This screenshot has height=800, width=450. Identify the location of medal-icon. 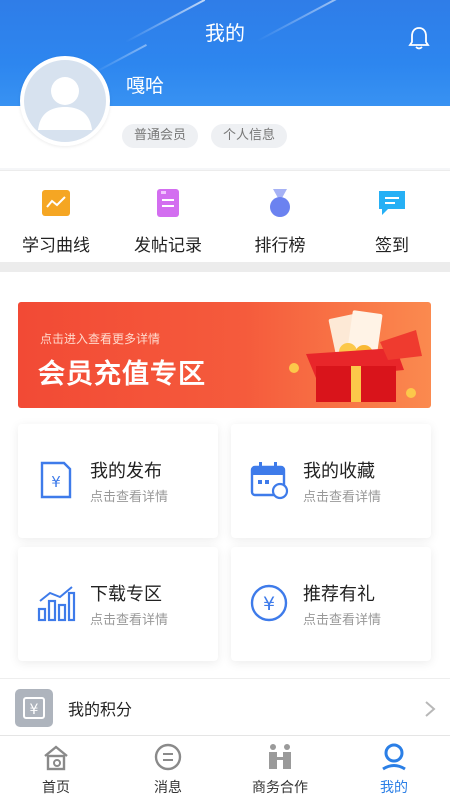
(280, 203).